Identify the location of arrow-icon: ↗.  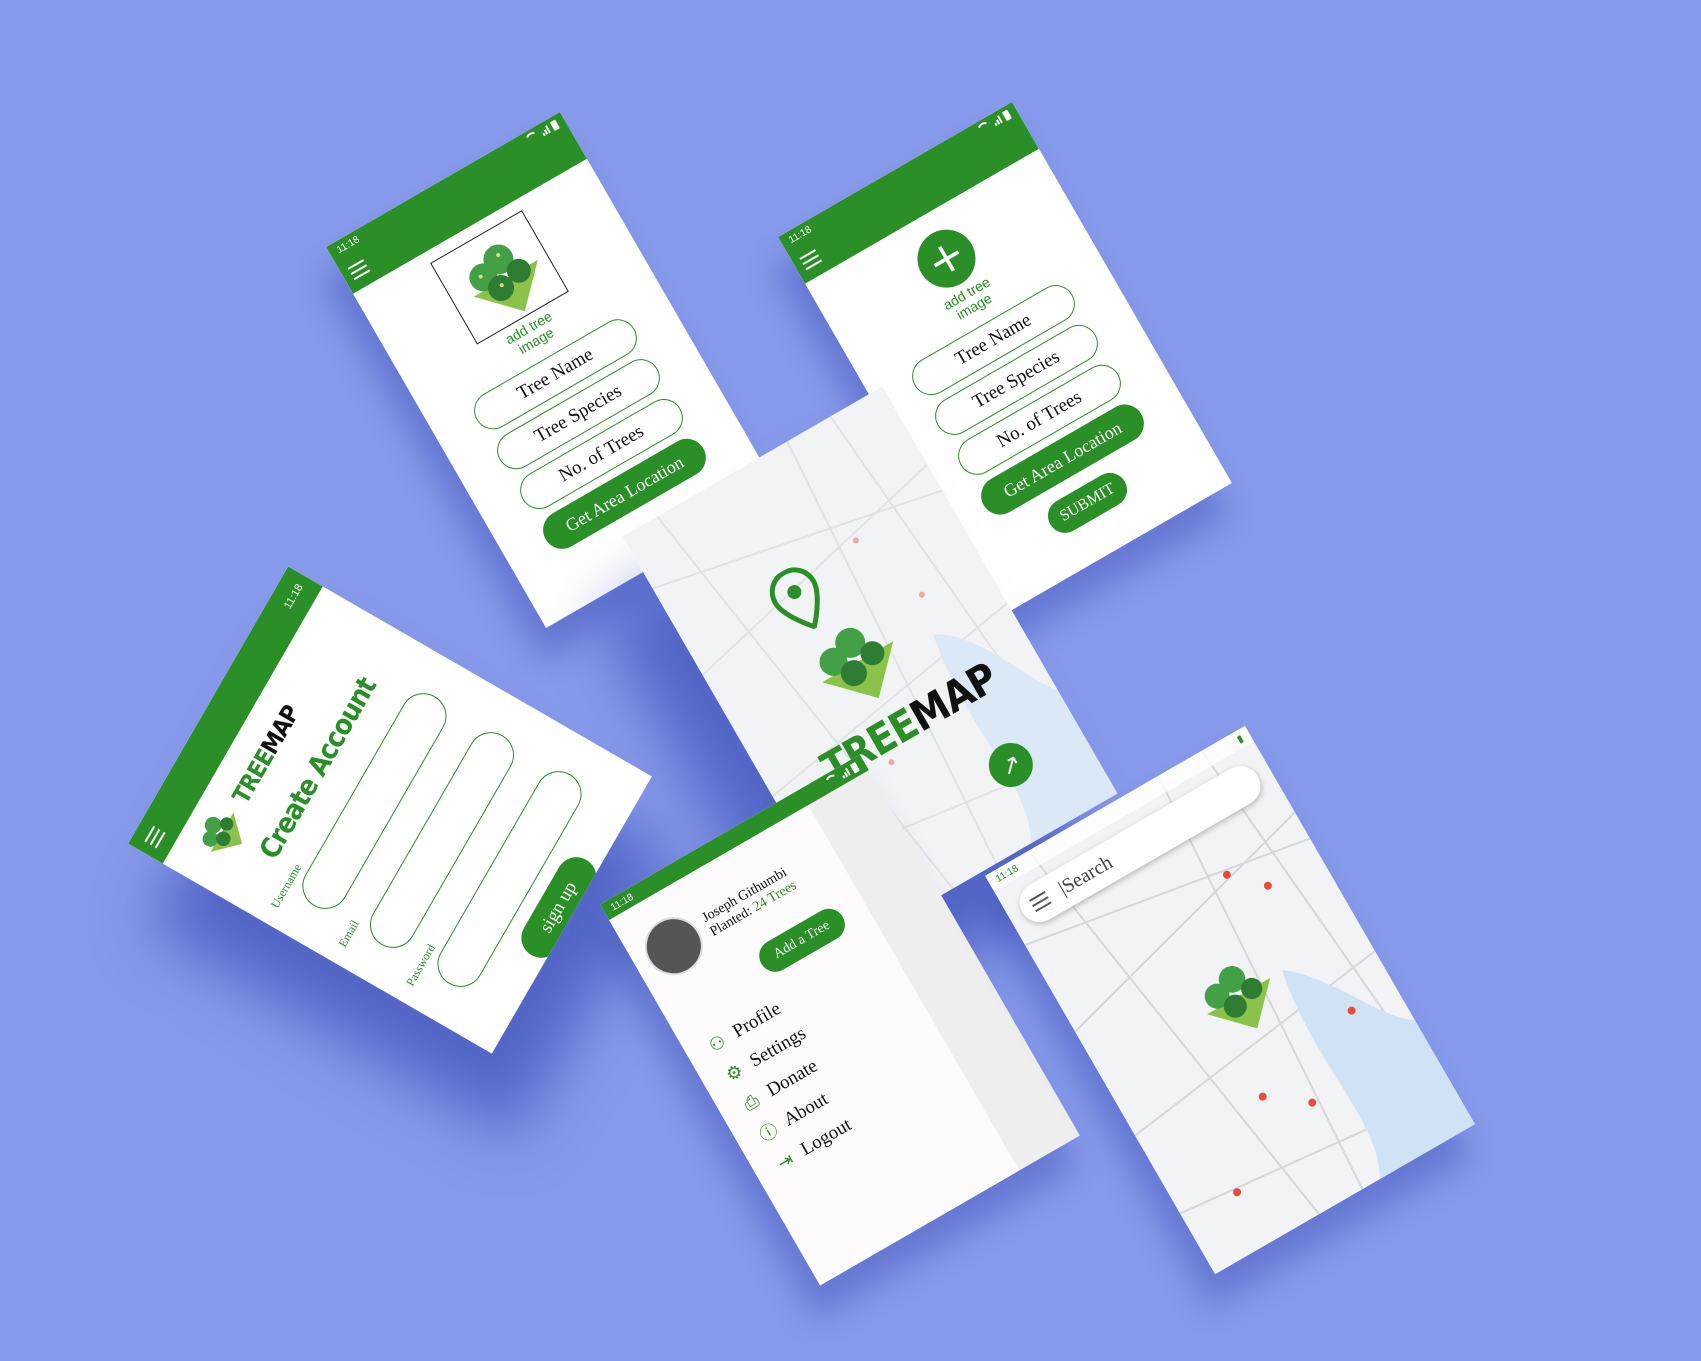
(1011, 765).